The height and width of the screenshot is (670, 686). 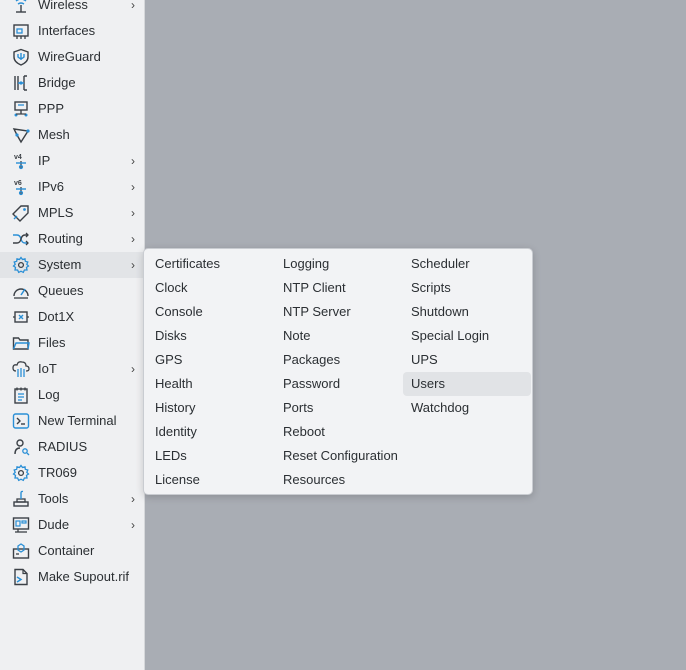 I want to click on queues-gauge-icon, so click(x=21, y=291).